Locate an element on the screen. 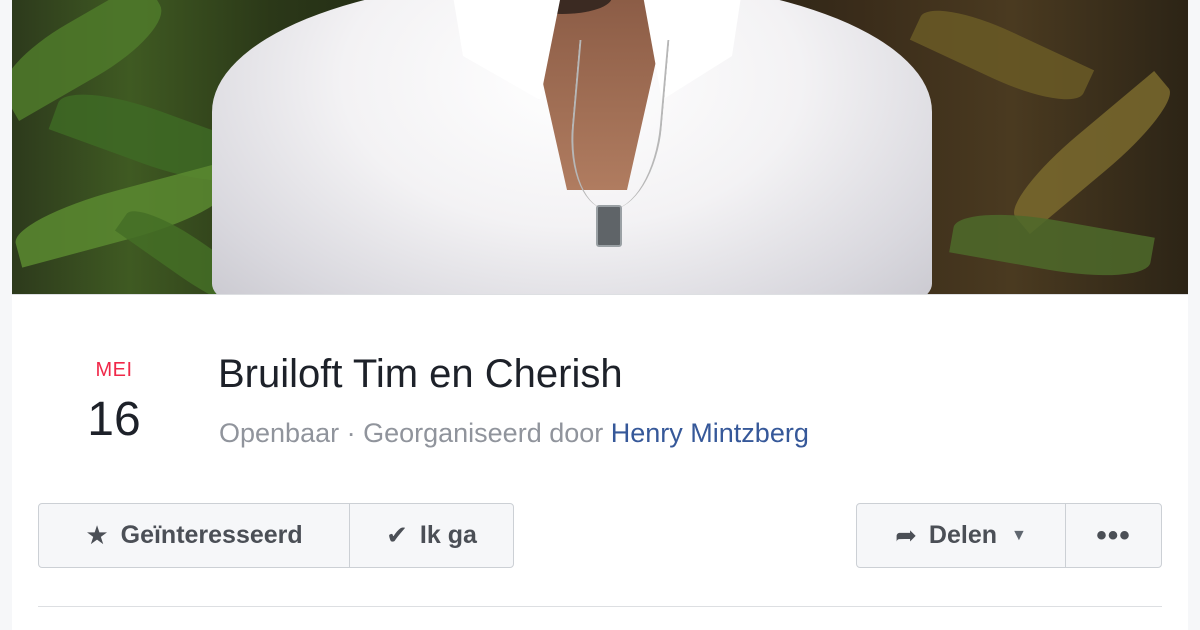 The image size is (1200, 630). event-month: MEI is located at coordinates (114, 370).